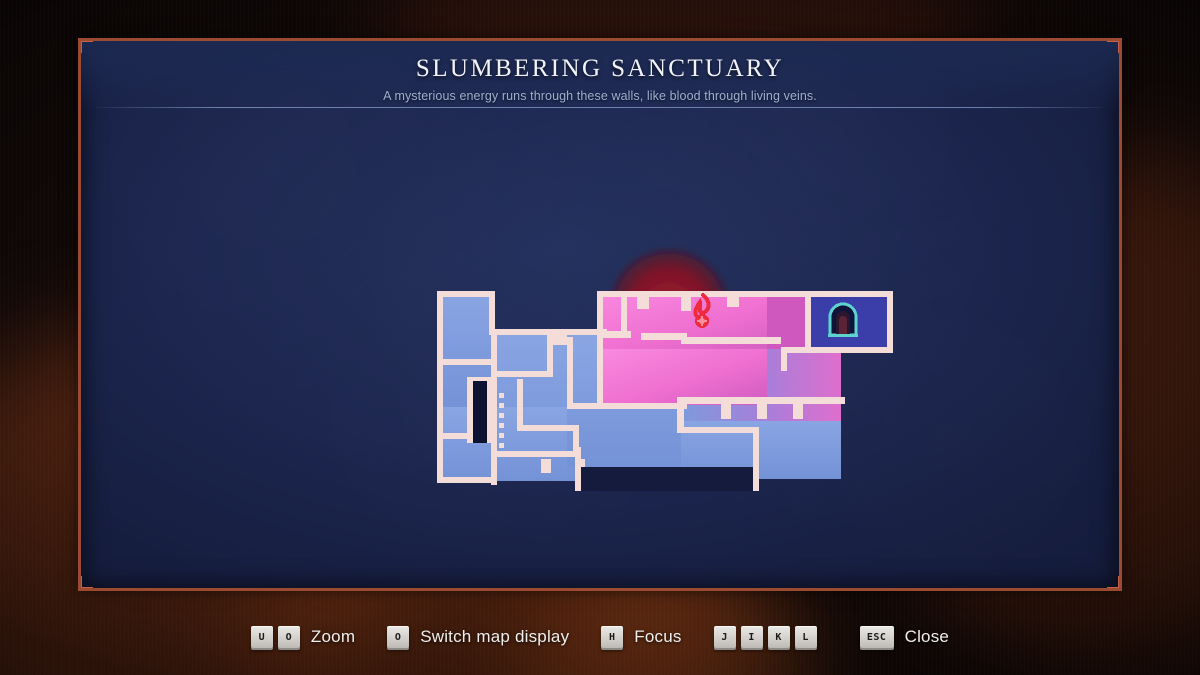  Describe the element at coordinates (288, 637) in the screenshot. I see `key-o-zoom: O` at that location.